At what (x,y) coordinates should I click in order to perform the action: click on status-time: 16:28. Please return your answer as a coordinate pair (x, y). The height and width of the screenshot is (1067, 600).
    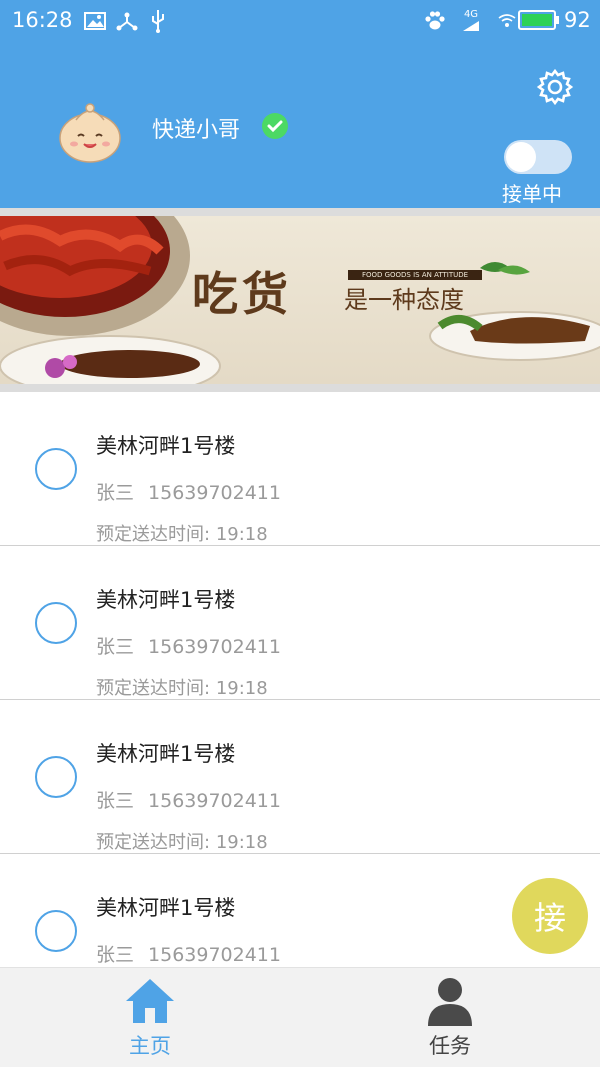
    Looking at the image, I should click on (42, 20).